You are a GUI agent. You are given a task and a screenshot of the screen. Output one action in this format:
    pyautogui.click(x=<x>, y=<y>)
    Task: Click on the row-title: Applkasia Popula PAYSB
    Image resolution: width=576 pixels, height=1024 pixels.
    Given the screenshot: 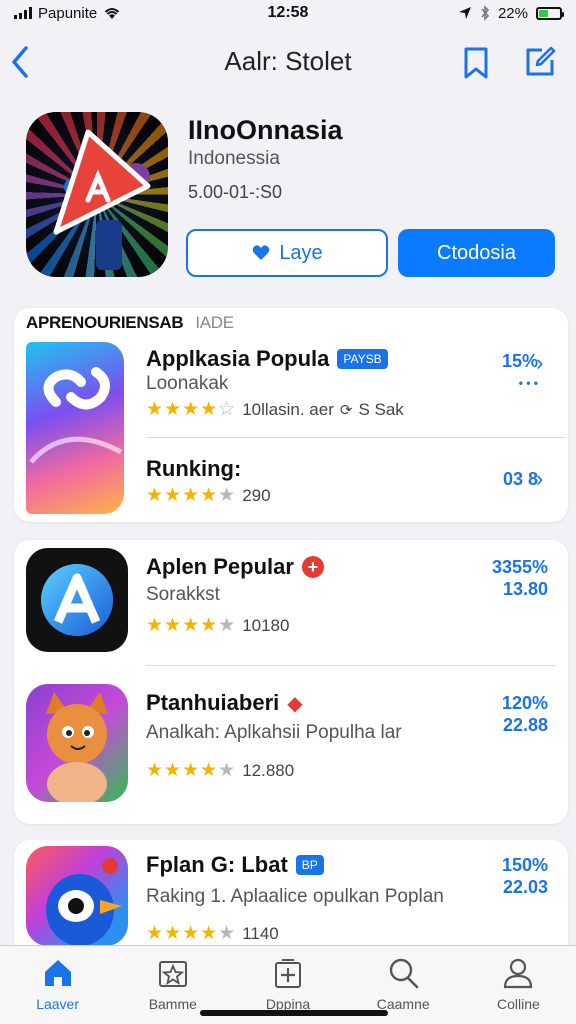 What is the action you would take?
    pyautogui.click(x=267, y=359)
    